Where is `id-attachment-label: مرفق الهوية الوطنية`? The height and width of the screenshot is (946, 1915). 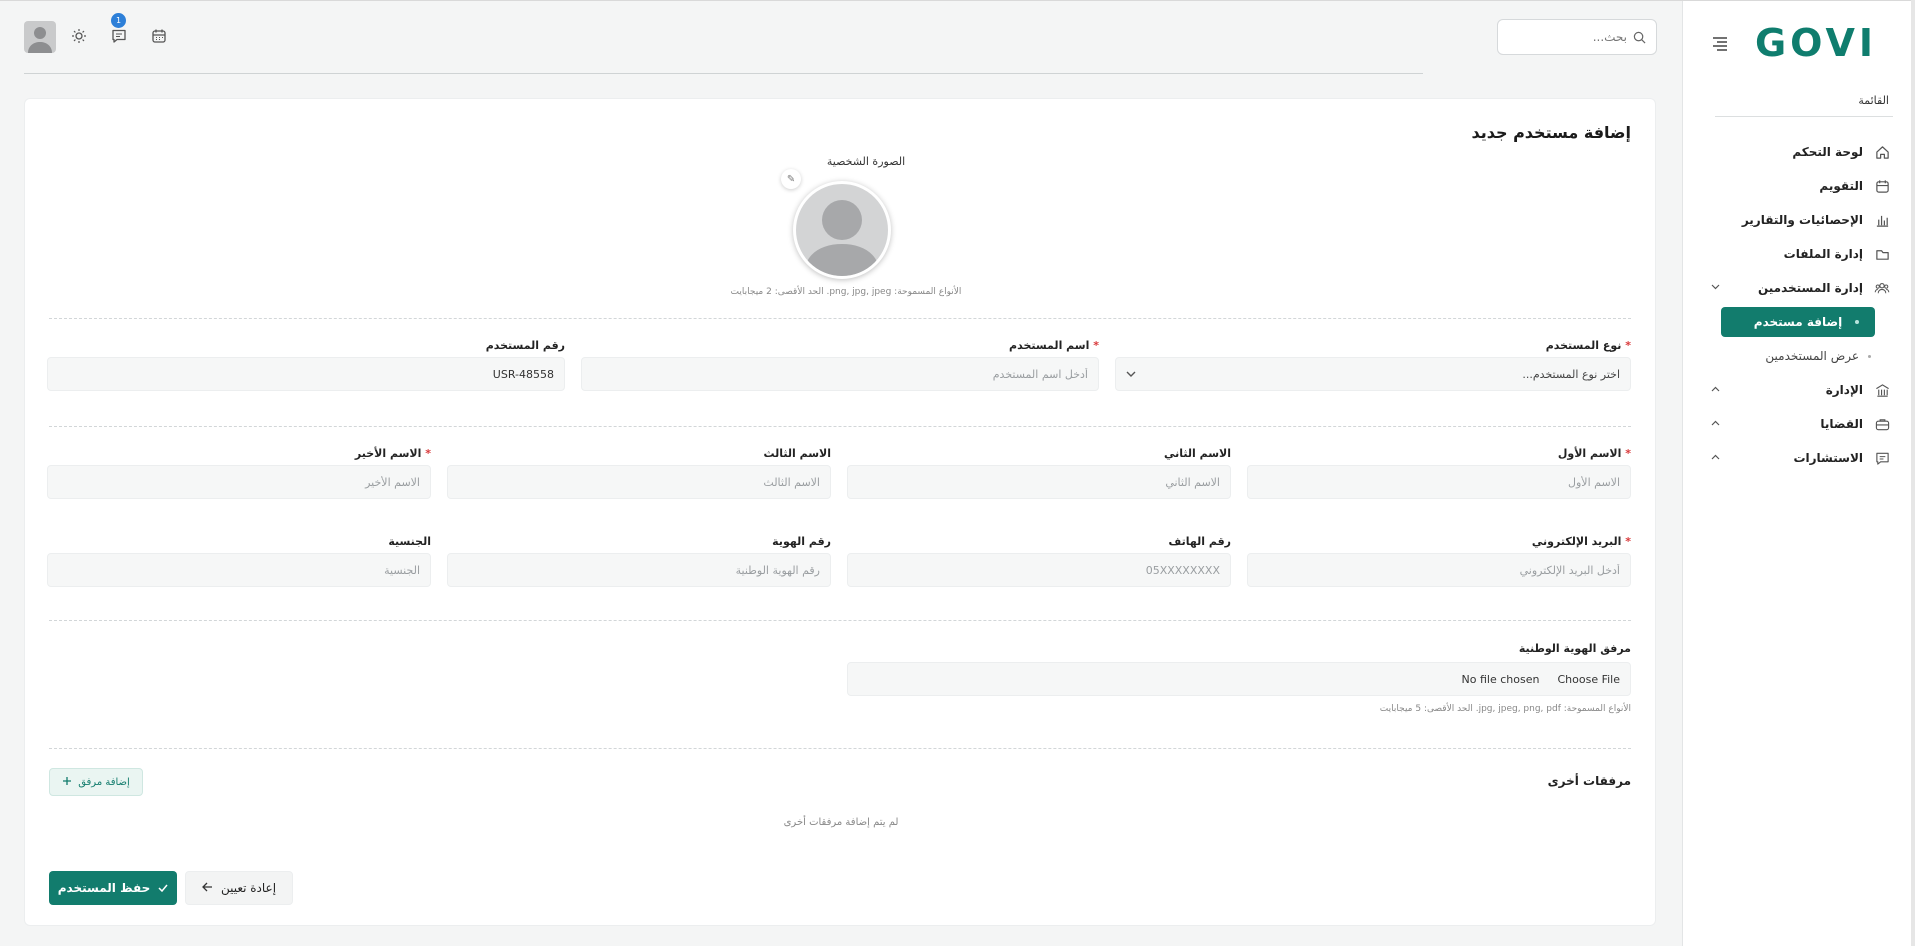 id-attachment-label: مرفق الهوية الوطنية is located at coordinates (1574, 648).